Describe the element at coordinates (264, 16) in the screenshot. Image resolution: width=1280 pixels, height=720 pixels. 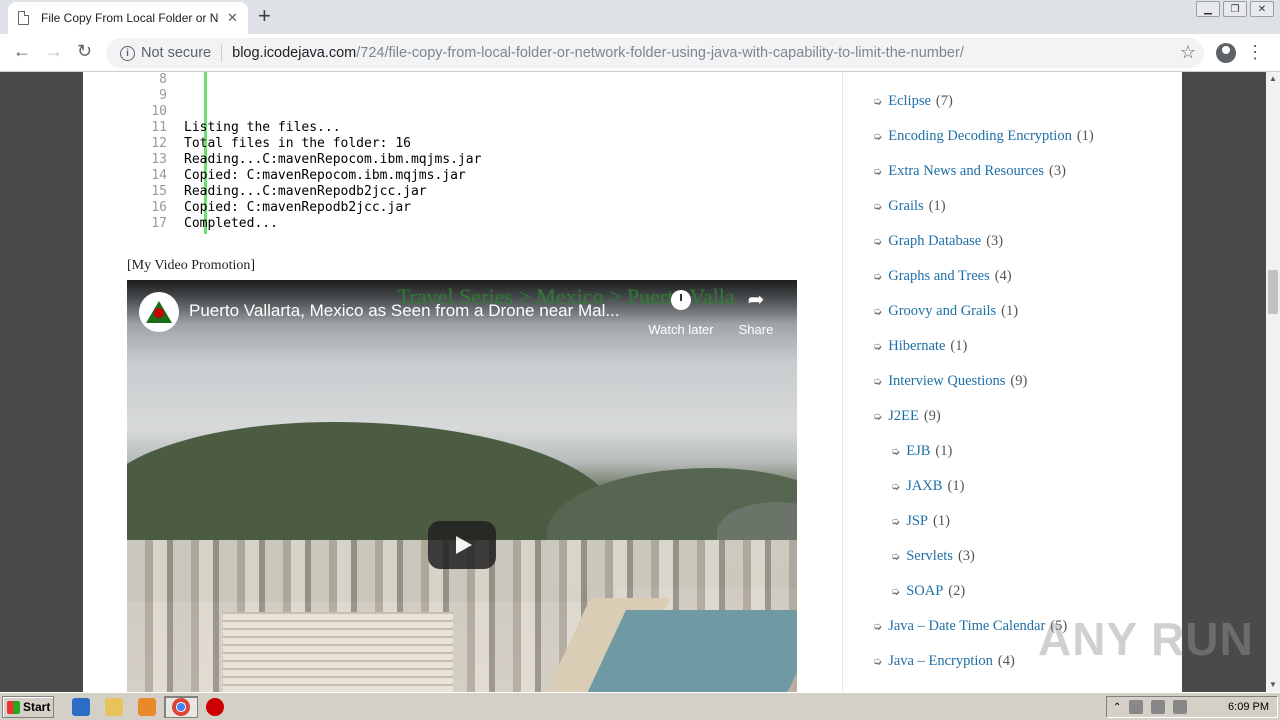
I see `new-tab-button: +` at that location.